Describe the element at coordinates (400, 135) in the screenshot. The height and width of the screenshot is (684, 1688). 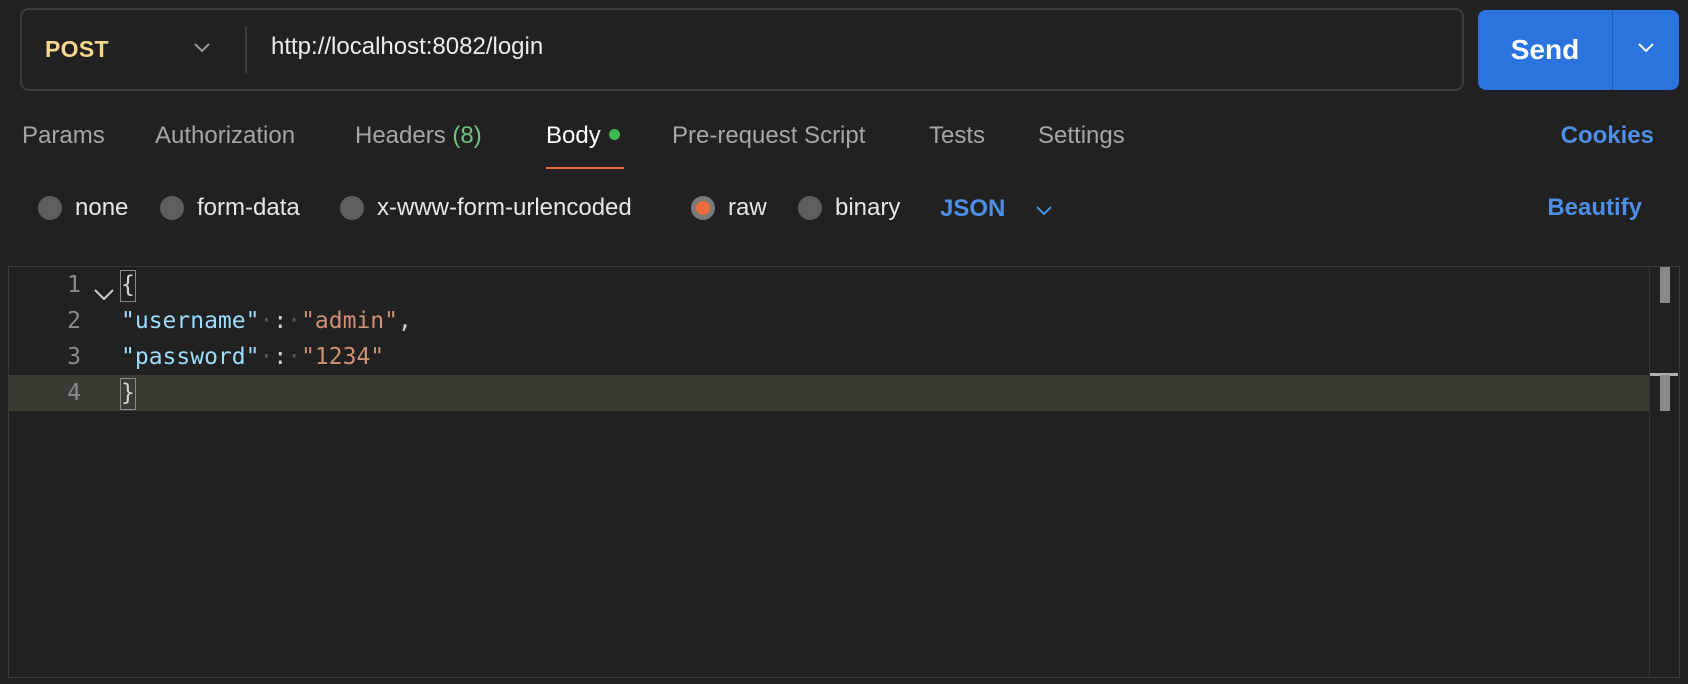
I see `tab-headers-label: Headers` at that location.